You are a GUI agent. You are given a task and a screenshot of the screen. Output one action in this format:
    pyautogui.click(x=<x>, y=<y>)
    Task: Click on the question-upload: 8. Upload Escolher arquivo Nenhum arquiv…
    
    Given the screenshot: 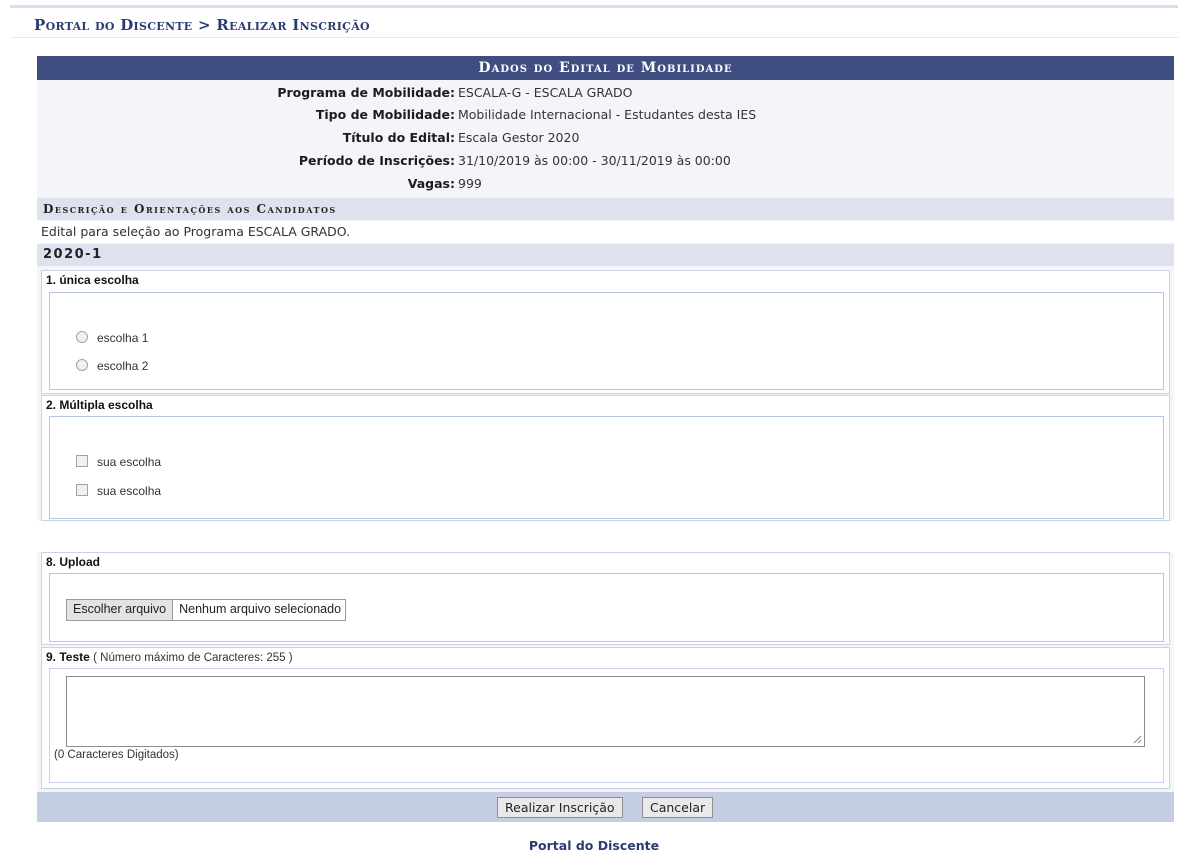 What is the action you would take?
    pyautogui.click(x=605, y=598)
    